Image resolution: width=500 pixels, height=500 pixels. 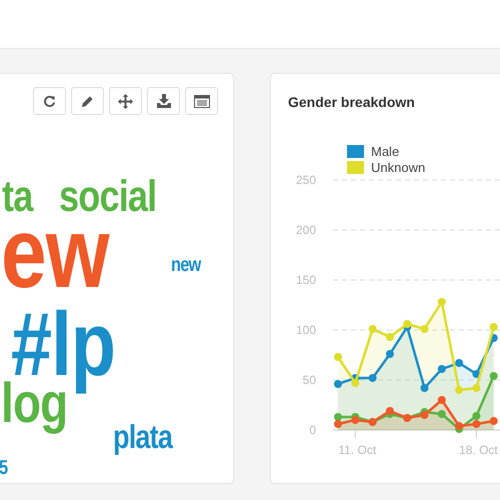 I want to click on refresh-button, so click(x=49, y=101).